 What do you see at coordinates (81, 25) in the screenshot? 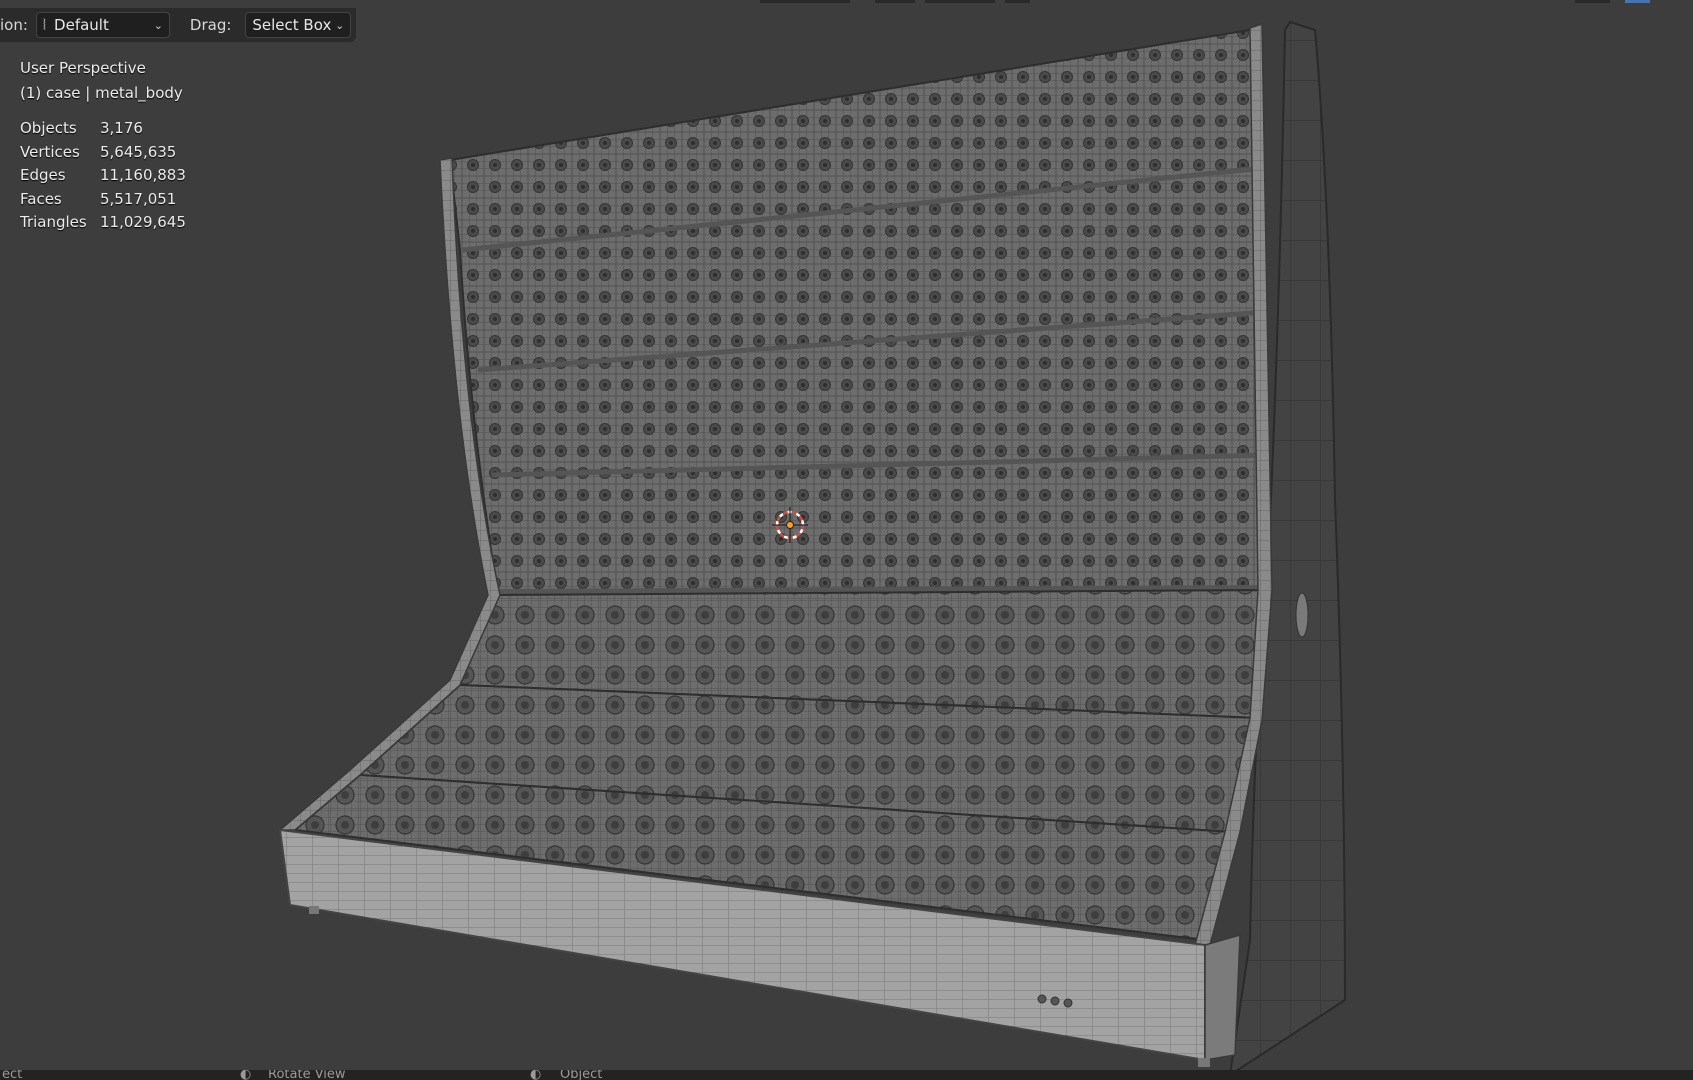
I see `orientation-value: Default` at bounding box center [81, 25].